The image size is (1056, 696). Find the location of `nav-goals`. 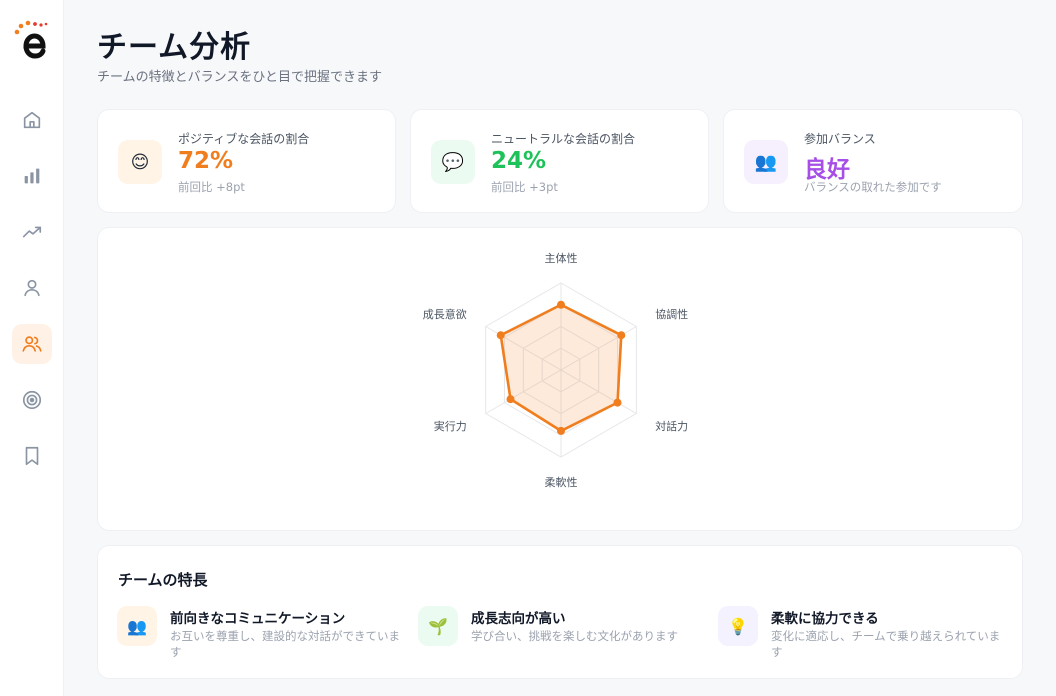

nav-goals is located at coordinates (32, 400).